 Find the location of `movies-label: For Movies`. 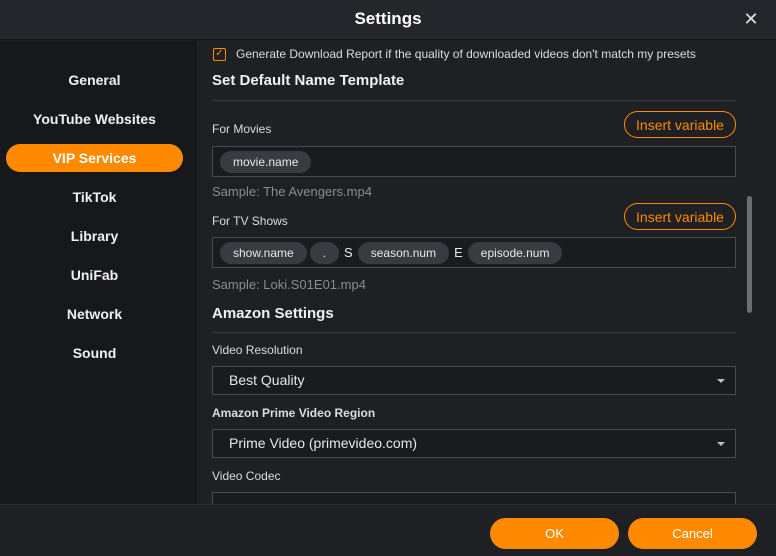

movies-label: For Movies is located at coordinates (242, 129).